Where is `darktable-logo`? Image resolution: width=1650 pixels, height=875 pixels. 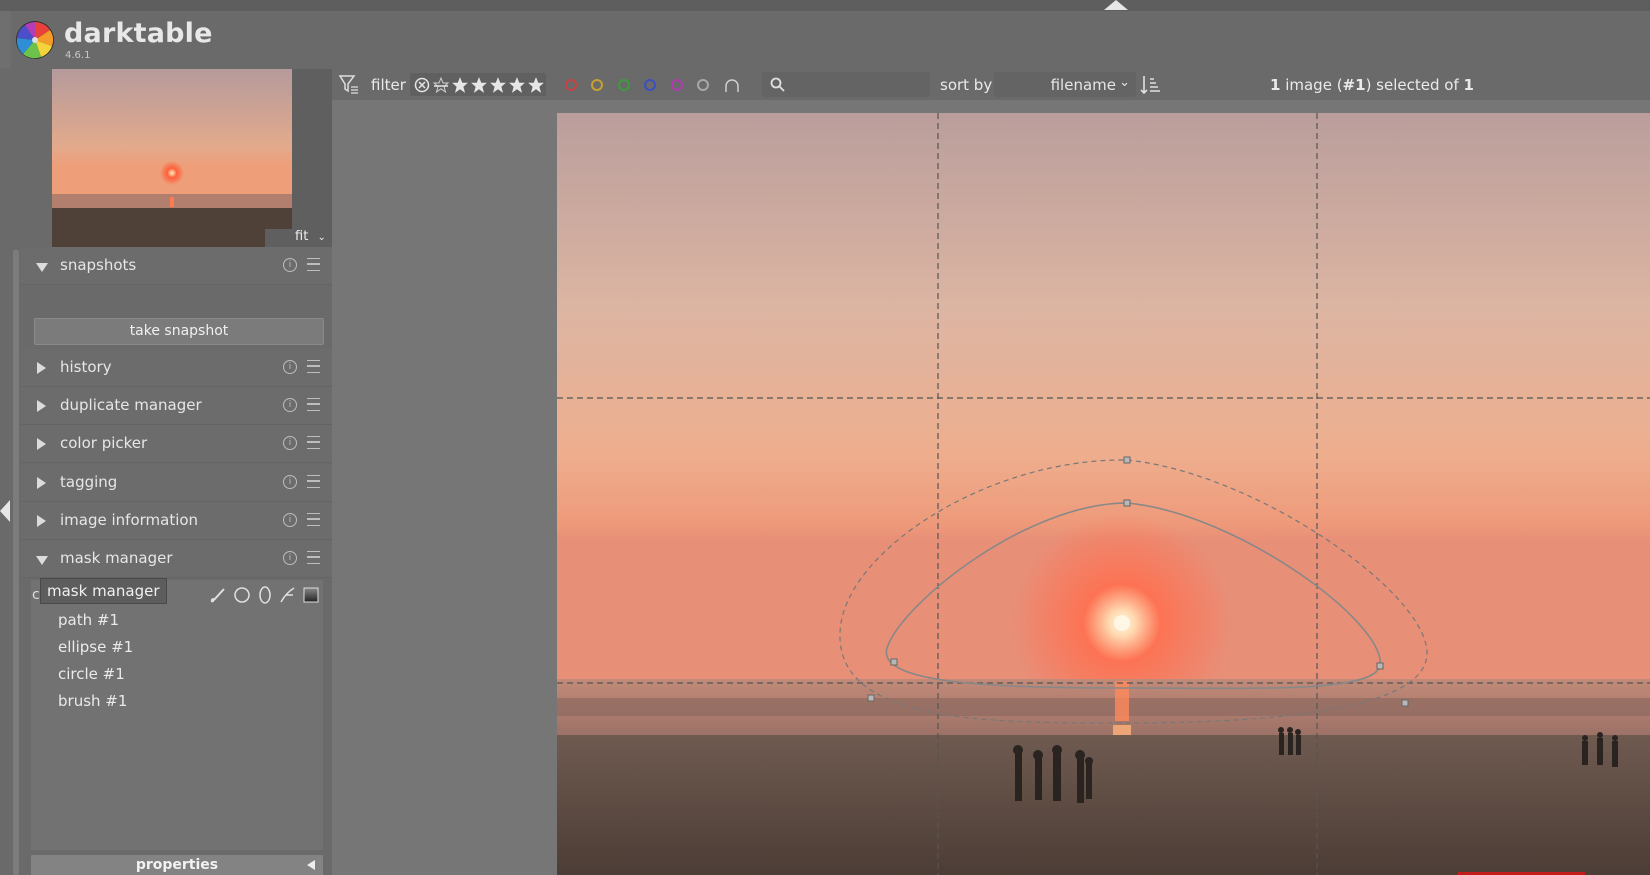 darktable-logo is located at coordinates (35, 40).